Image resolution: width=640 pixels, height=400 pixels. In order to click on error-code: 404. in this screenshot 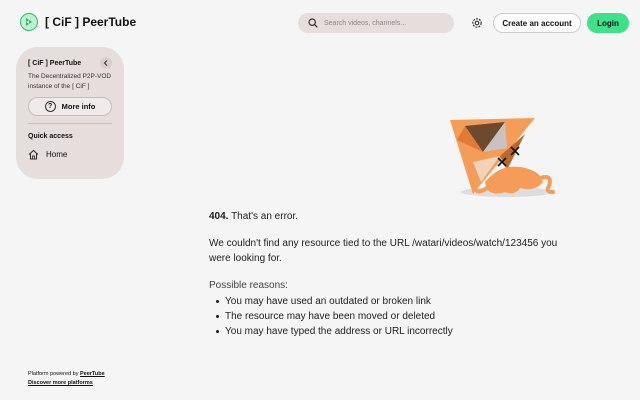, I will do `click(219, 216)`.